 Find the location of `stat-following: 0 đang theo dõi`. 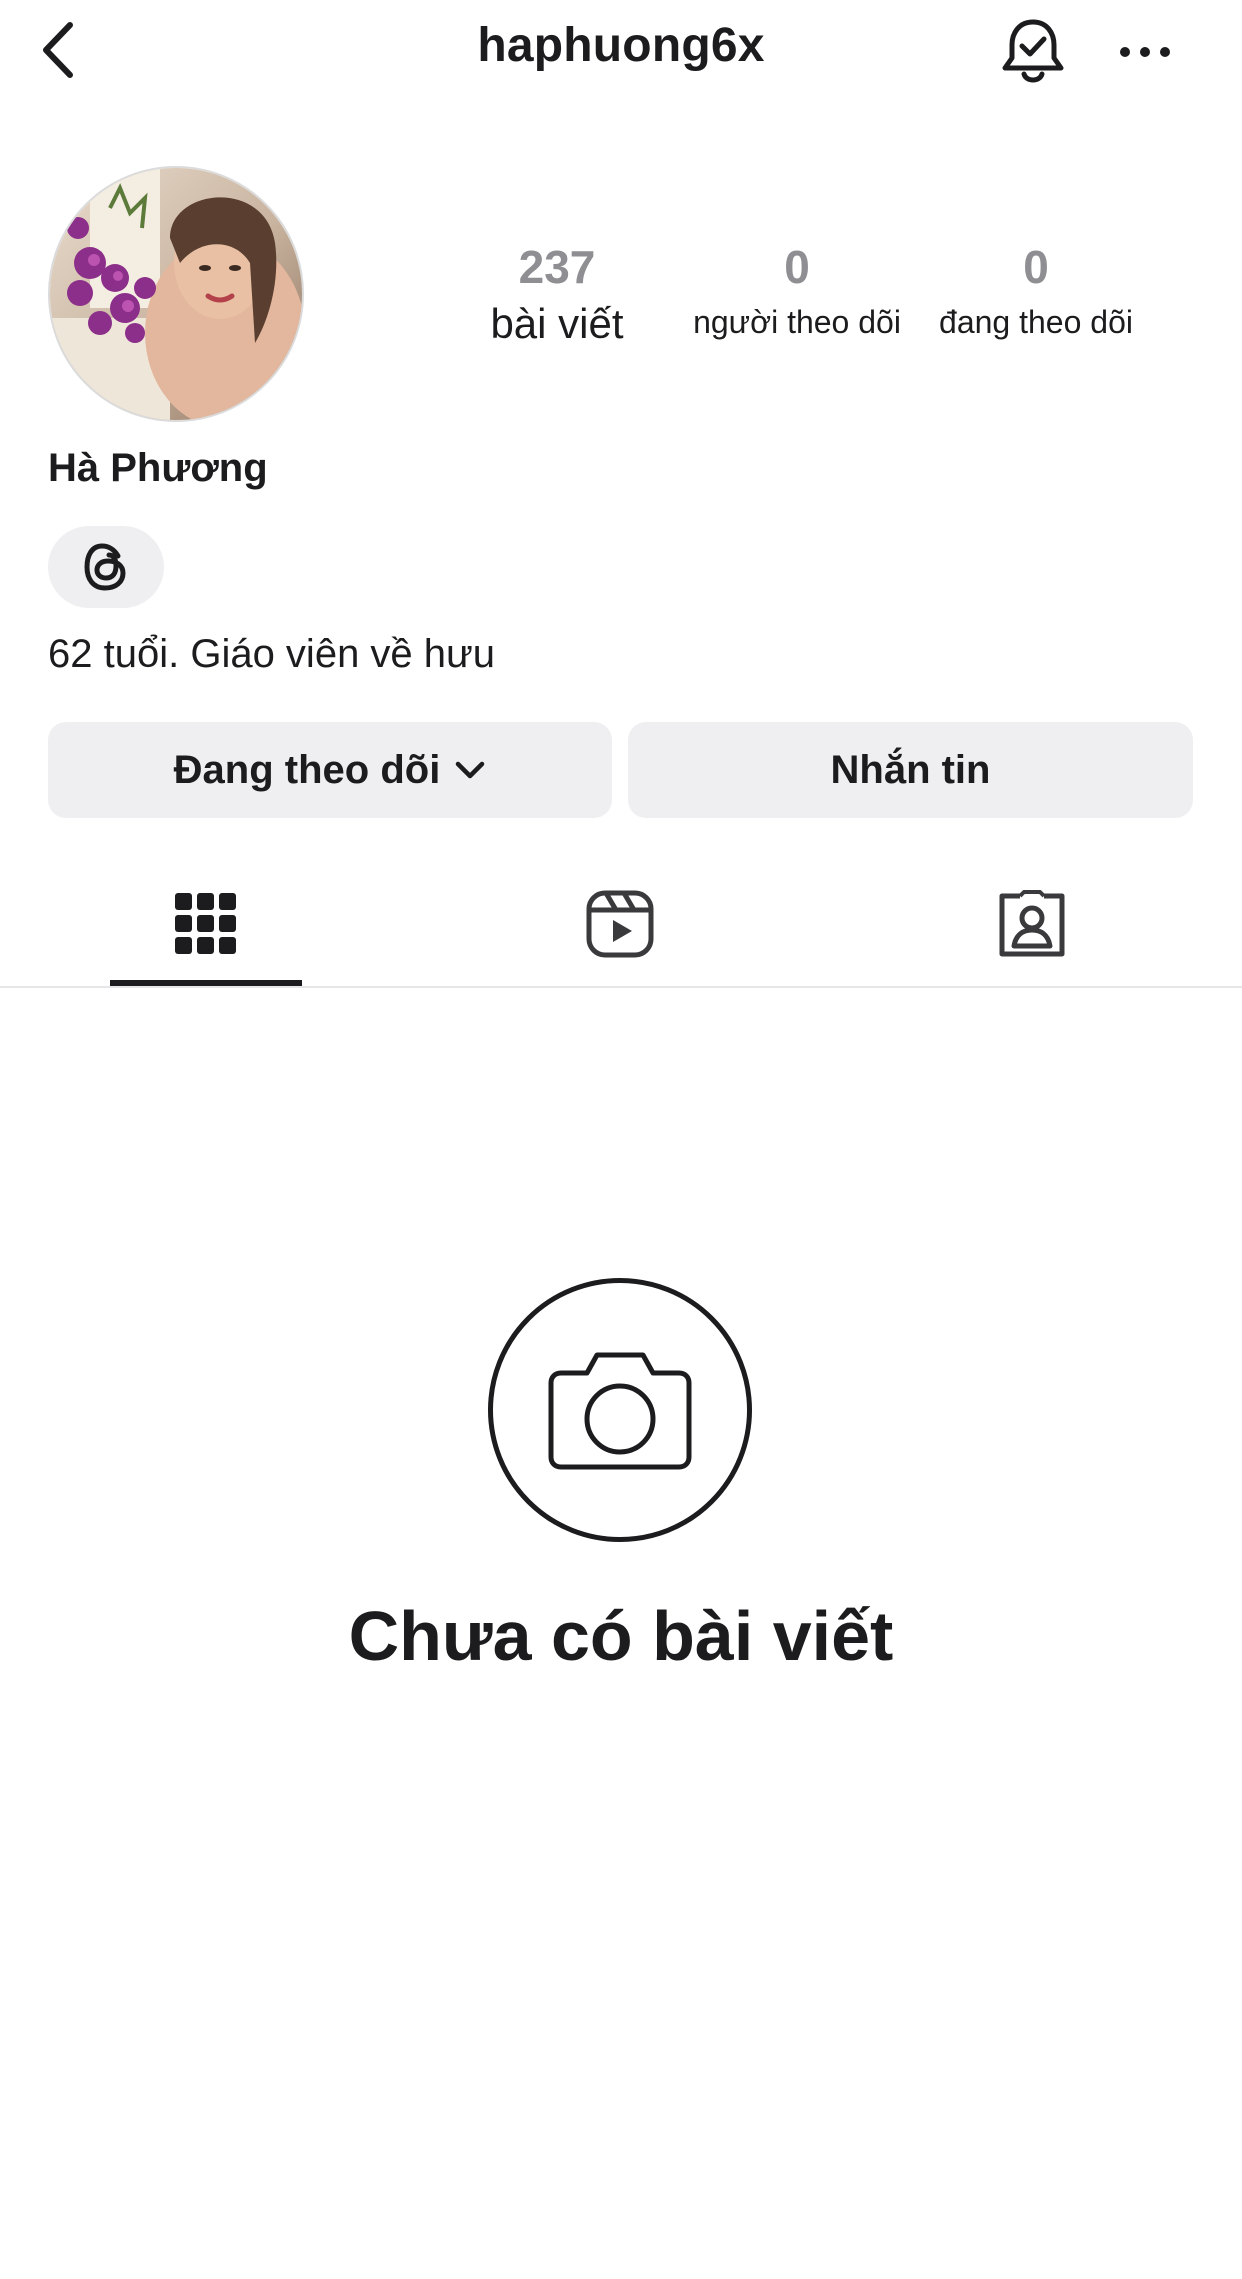

stat-following: 0 đang theo dõi is located at coordinates (1036, 292).